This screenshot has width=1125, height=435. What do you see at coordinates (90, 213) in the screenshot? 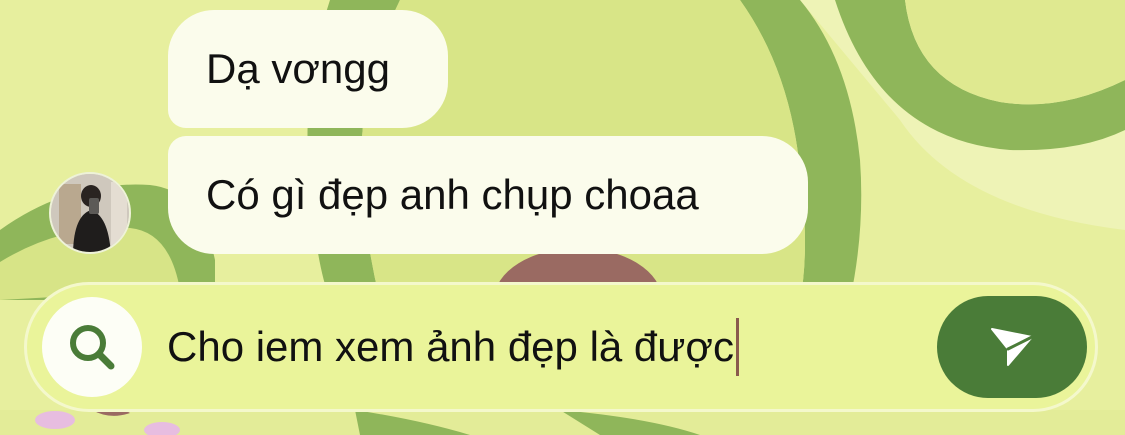
I see `avatar` at bounding box center [90, 213].